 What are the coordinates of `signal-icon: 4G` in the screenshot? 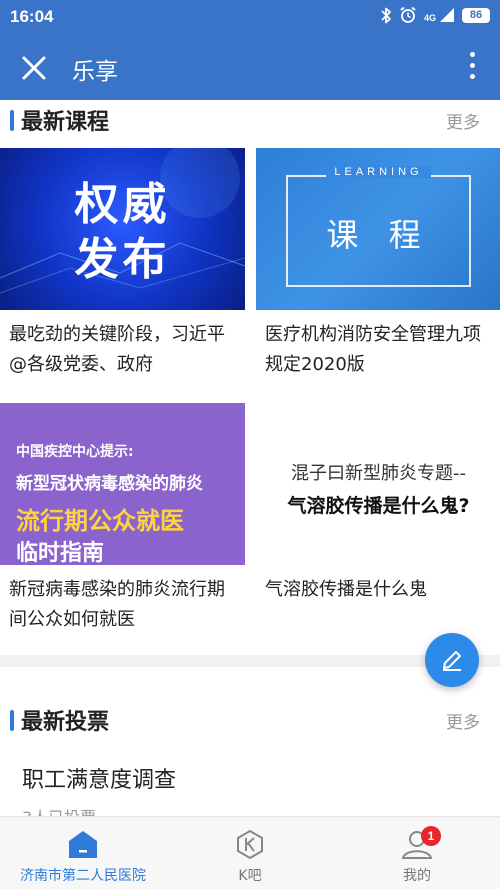 It's located at (439, 15).